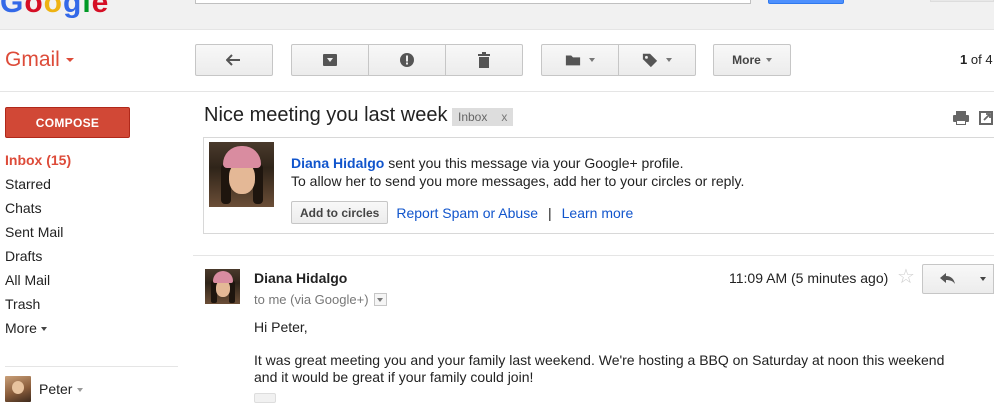 This screenshot has height=403, width=994. I want to click on labels-button, so click(657, 60).